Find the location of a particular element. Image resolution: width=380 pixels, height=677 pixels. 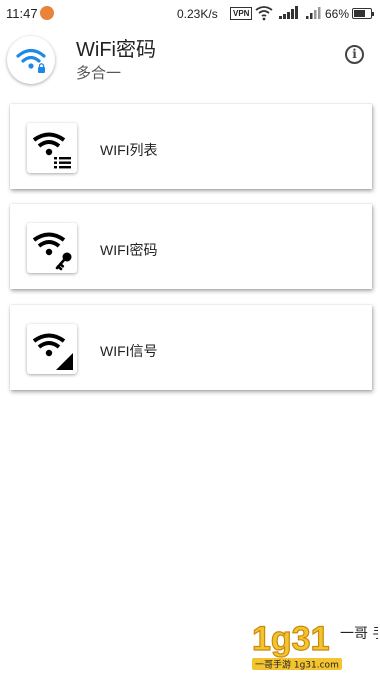

app-logo is located at coordinates (31, 60).